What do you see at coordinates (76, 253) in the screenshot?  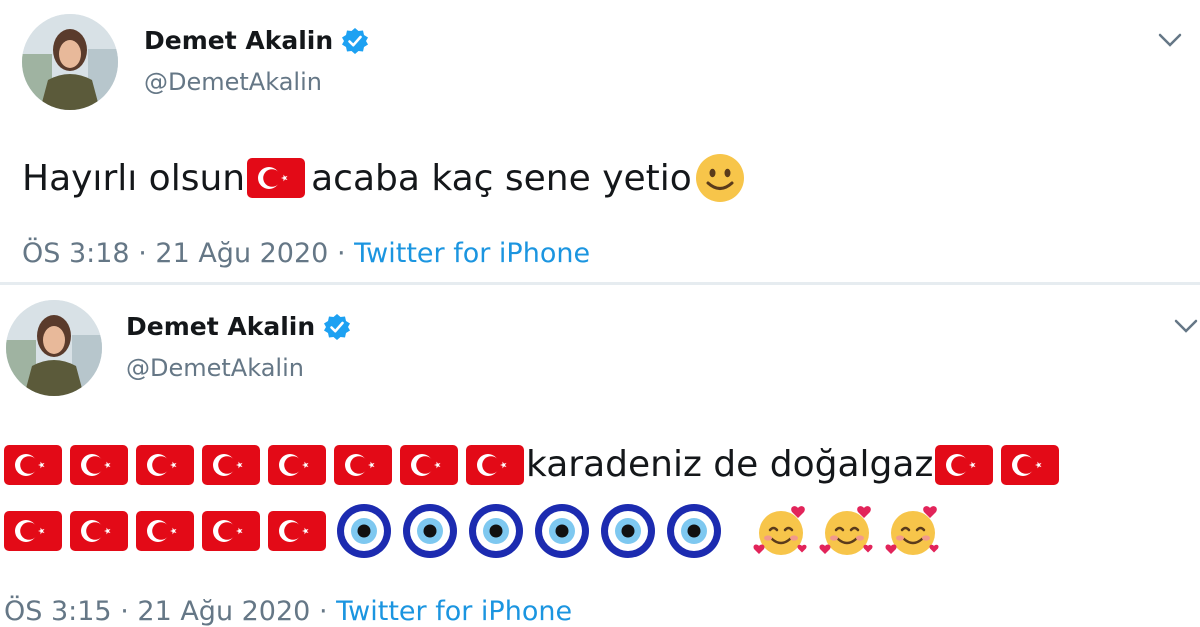 I see `tweet-time: ÖS 3:18` at bounding box center [76, 253].